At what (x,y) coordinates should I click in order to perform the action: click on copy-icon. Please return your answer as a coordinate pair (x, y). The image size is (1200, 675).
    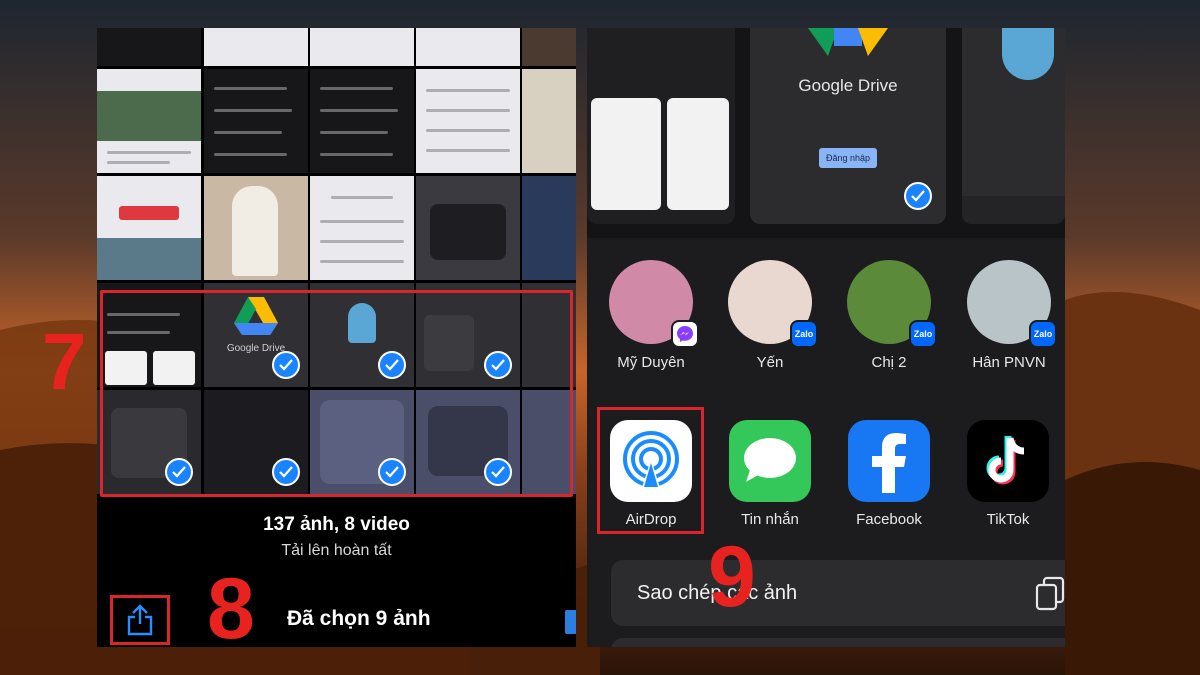
    Looking at the image, I should click on (1050, 593).